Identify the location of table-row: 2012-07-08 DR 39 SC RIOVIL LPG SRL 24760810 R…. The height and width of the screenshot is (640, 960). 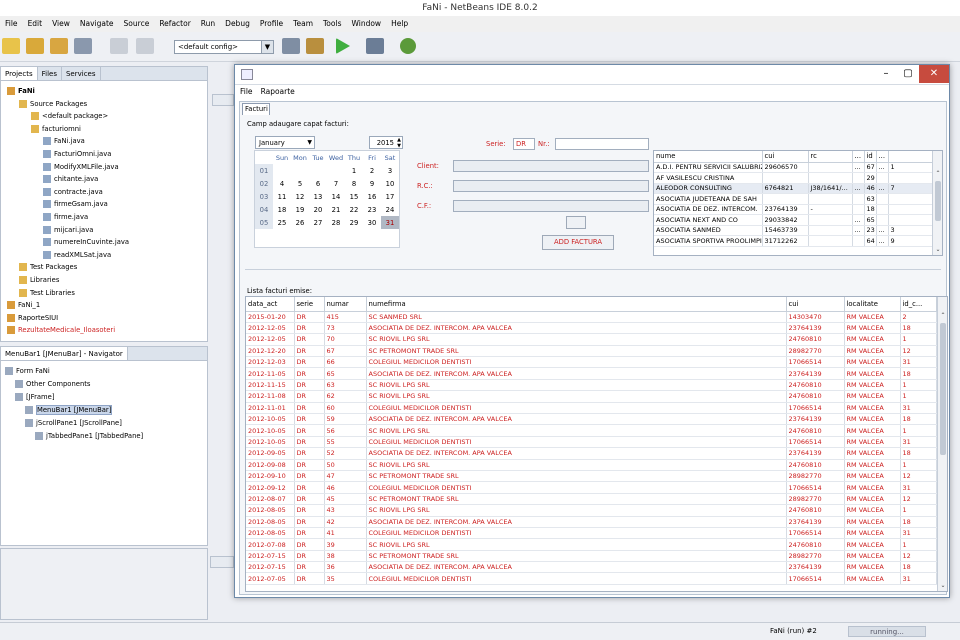
(591, 544).